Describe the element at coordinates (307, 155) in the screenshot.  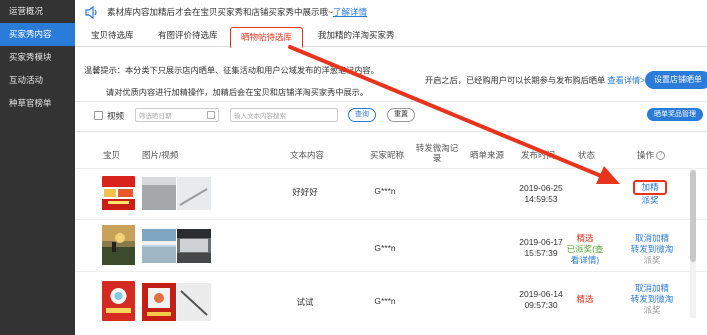
I see `column-header-text: 文本内容` at that location.